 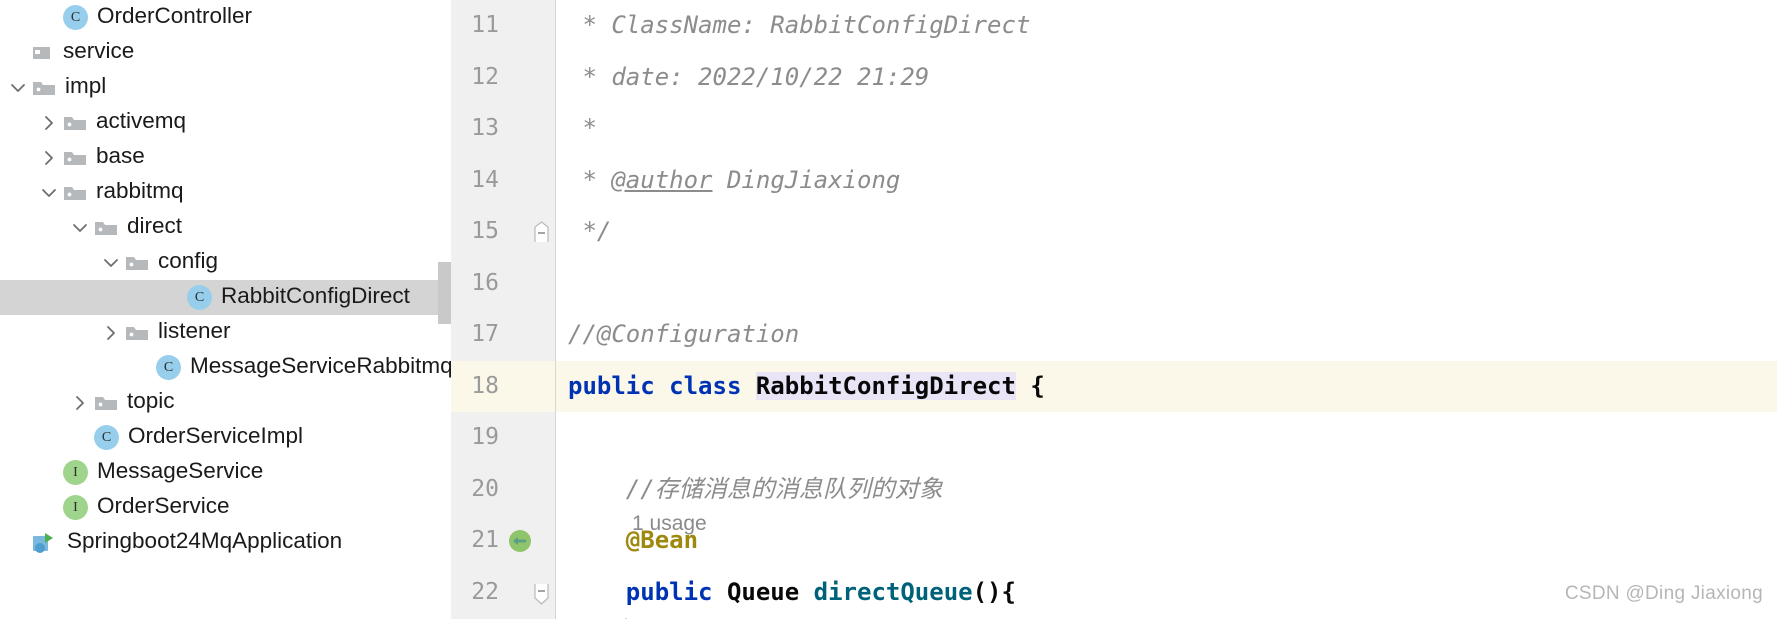 I want to click on tree-item-impl: impl, so click(x=225, y=87).